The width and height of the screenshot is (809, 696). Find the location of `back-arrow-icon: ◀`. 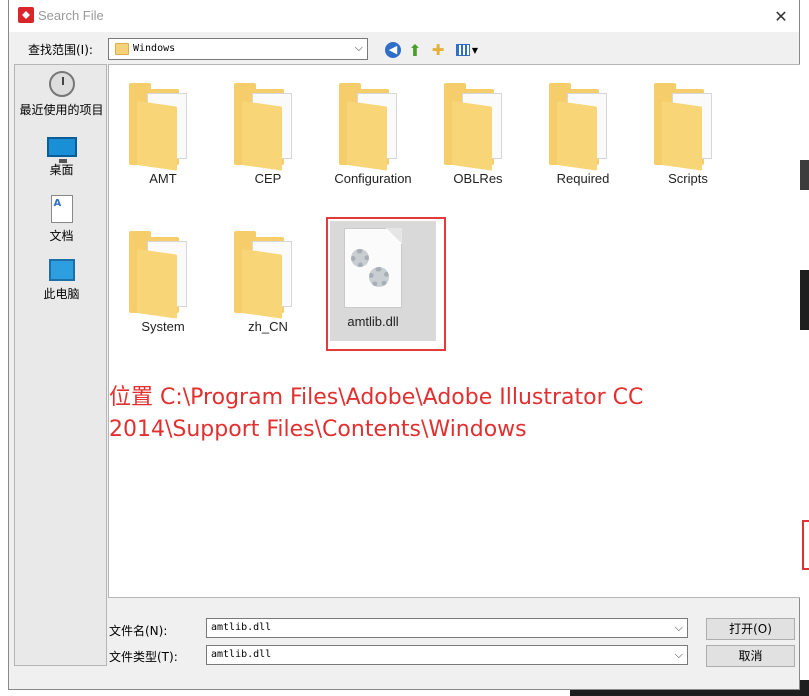

back-arrow-icon: ◀ is located at coordinates (393, 50).